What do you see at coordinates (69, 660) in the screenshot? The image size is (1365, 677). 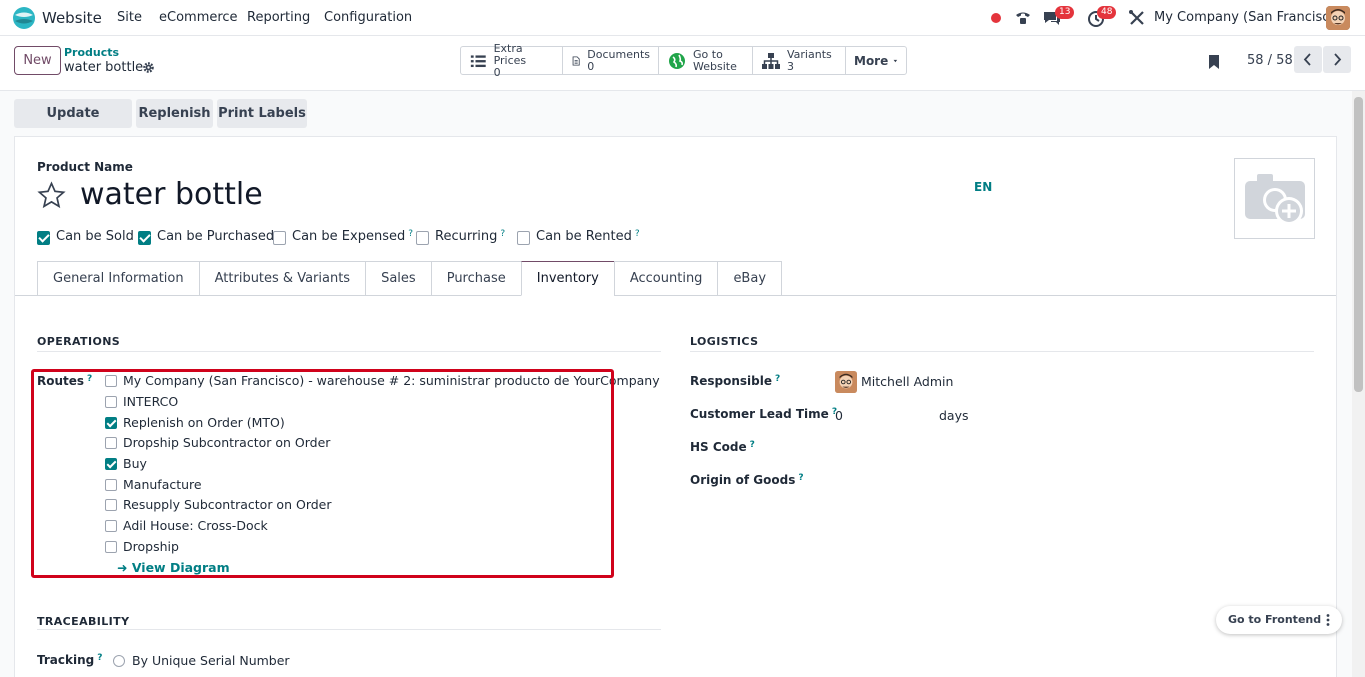 I see `tracking-label: Tracking?` at bounding box center [69, 660].